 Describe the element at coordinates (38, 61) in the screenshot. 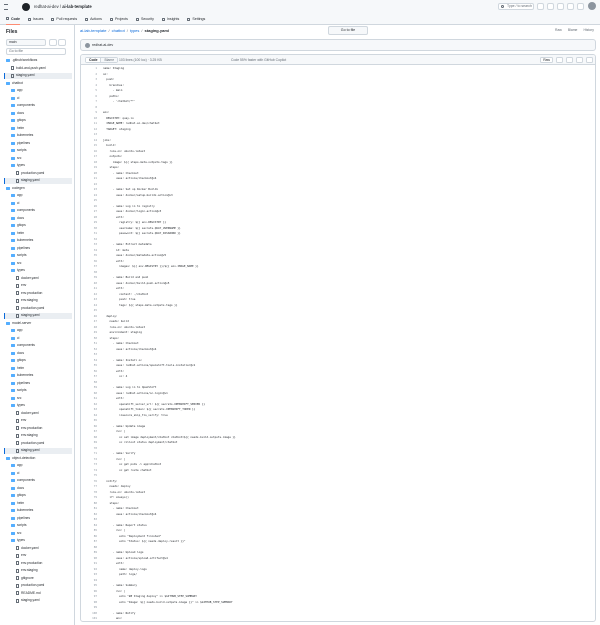

I see `tree-folder: .github/workflows` at that location.